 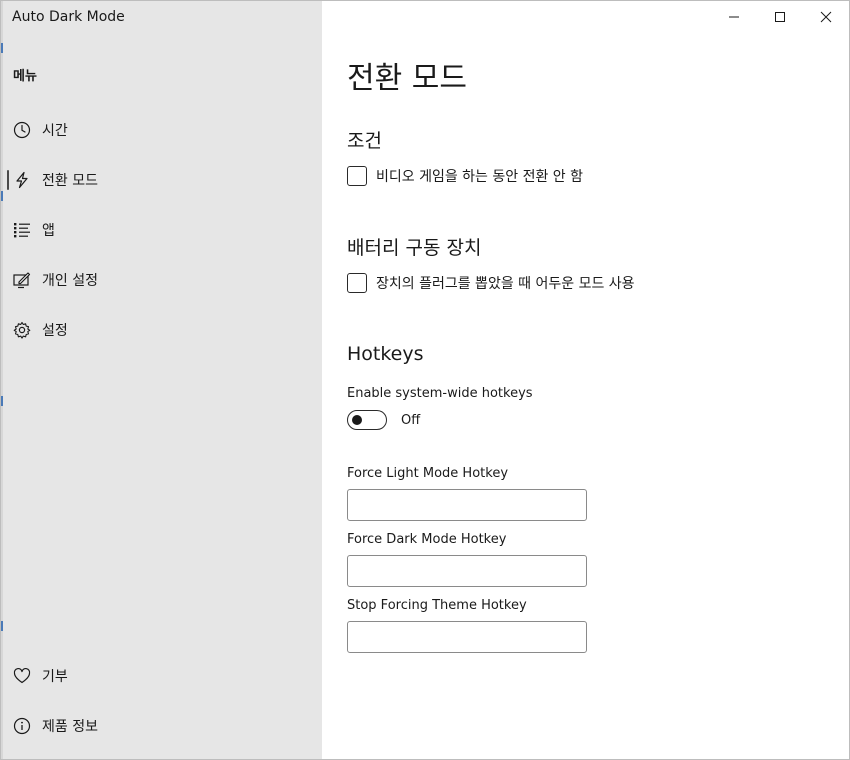 I want to click on menu-header: 메뉴, so click(x=25, y=76).